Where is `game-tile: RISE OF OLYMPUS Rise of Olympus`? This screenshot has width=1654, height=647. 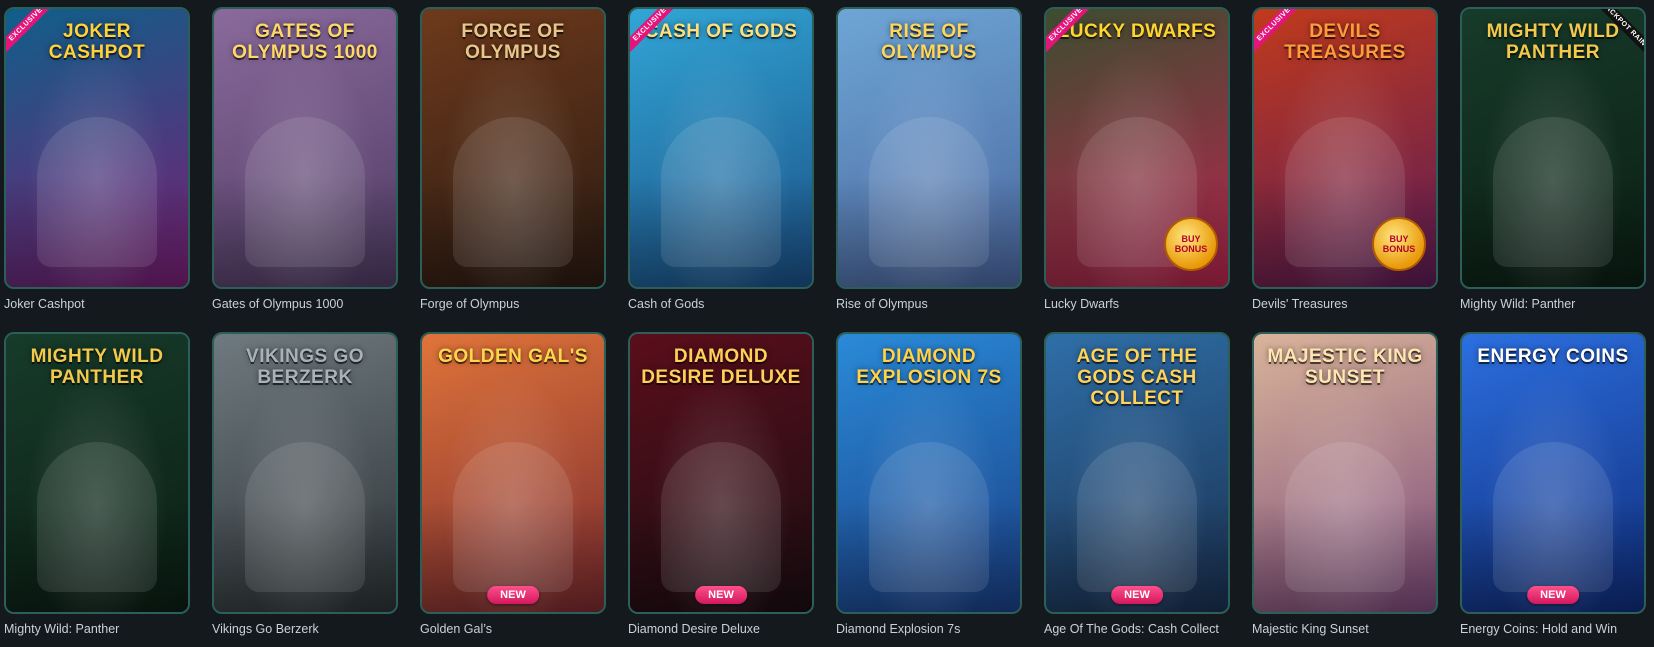
game-tile: RISE OF OLYMPUS Rise of Olympus is located at coordinates (929, 162).